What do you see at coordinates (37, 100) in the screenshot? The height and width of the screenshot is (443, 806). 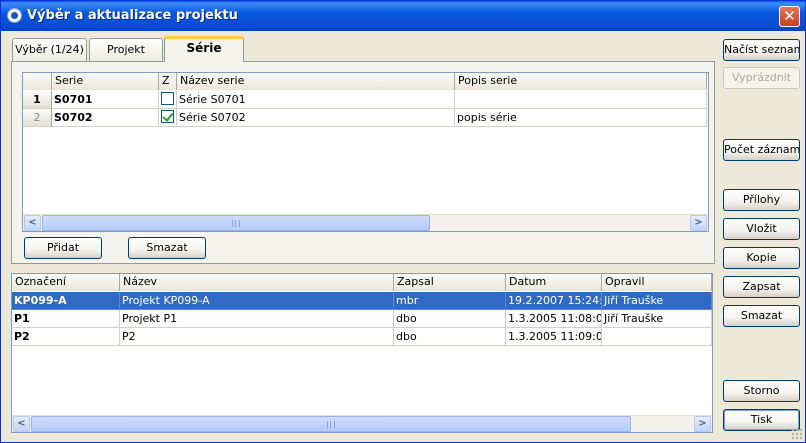 I see `row-number: 1` at bounding box center [37, 100].